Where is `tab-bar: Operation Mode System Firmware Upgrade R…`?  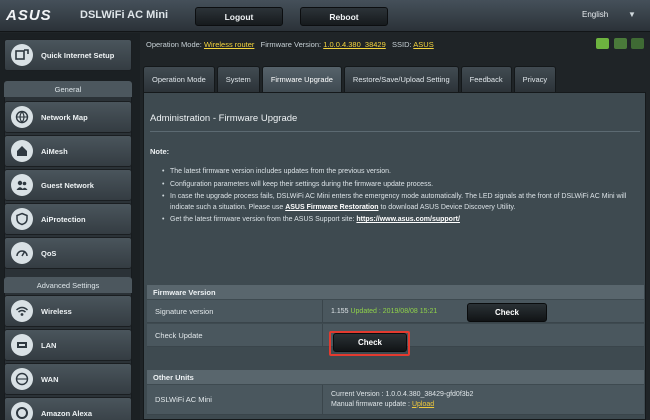 tab-bar: Operation Mode System Firmware Upgrade R… is located at coordinates (367, 79).